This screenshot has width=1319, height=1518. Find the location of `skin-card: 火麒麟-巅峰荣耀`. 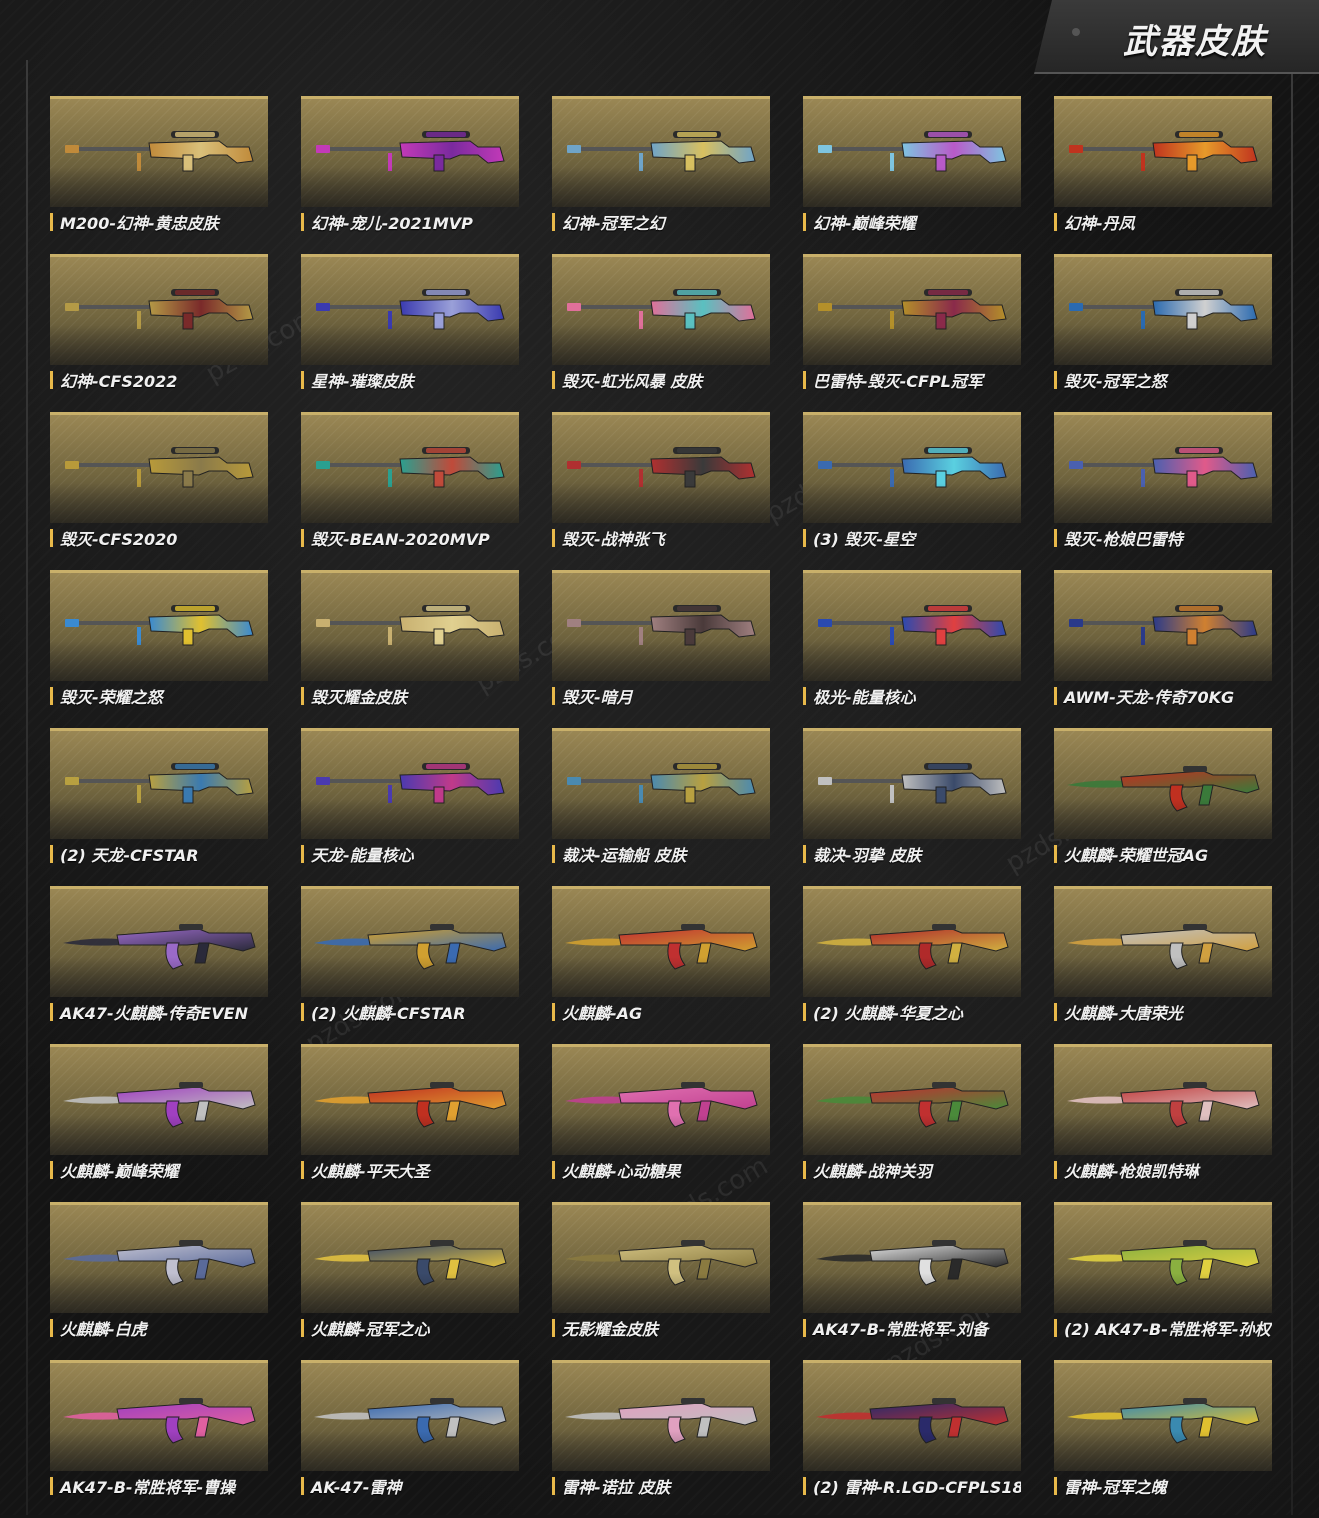

skin-card: 火麒麟-巅峰荣耀 is located at coordinates (159, 1123).